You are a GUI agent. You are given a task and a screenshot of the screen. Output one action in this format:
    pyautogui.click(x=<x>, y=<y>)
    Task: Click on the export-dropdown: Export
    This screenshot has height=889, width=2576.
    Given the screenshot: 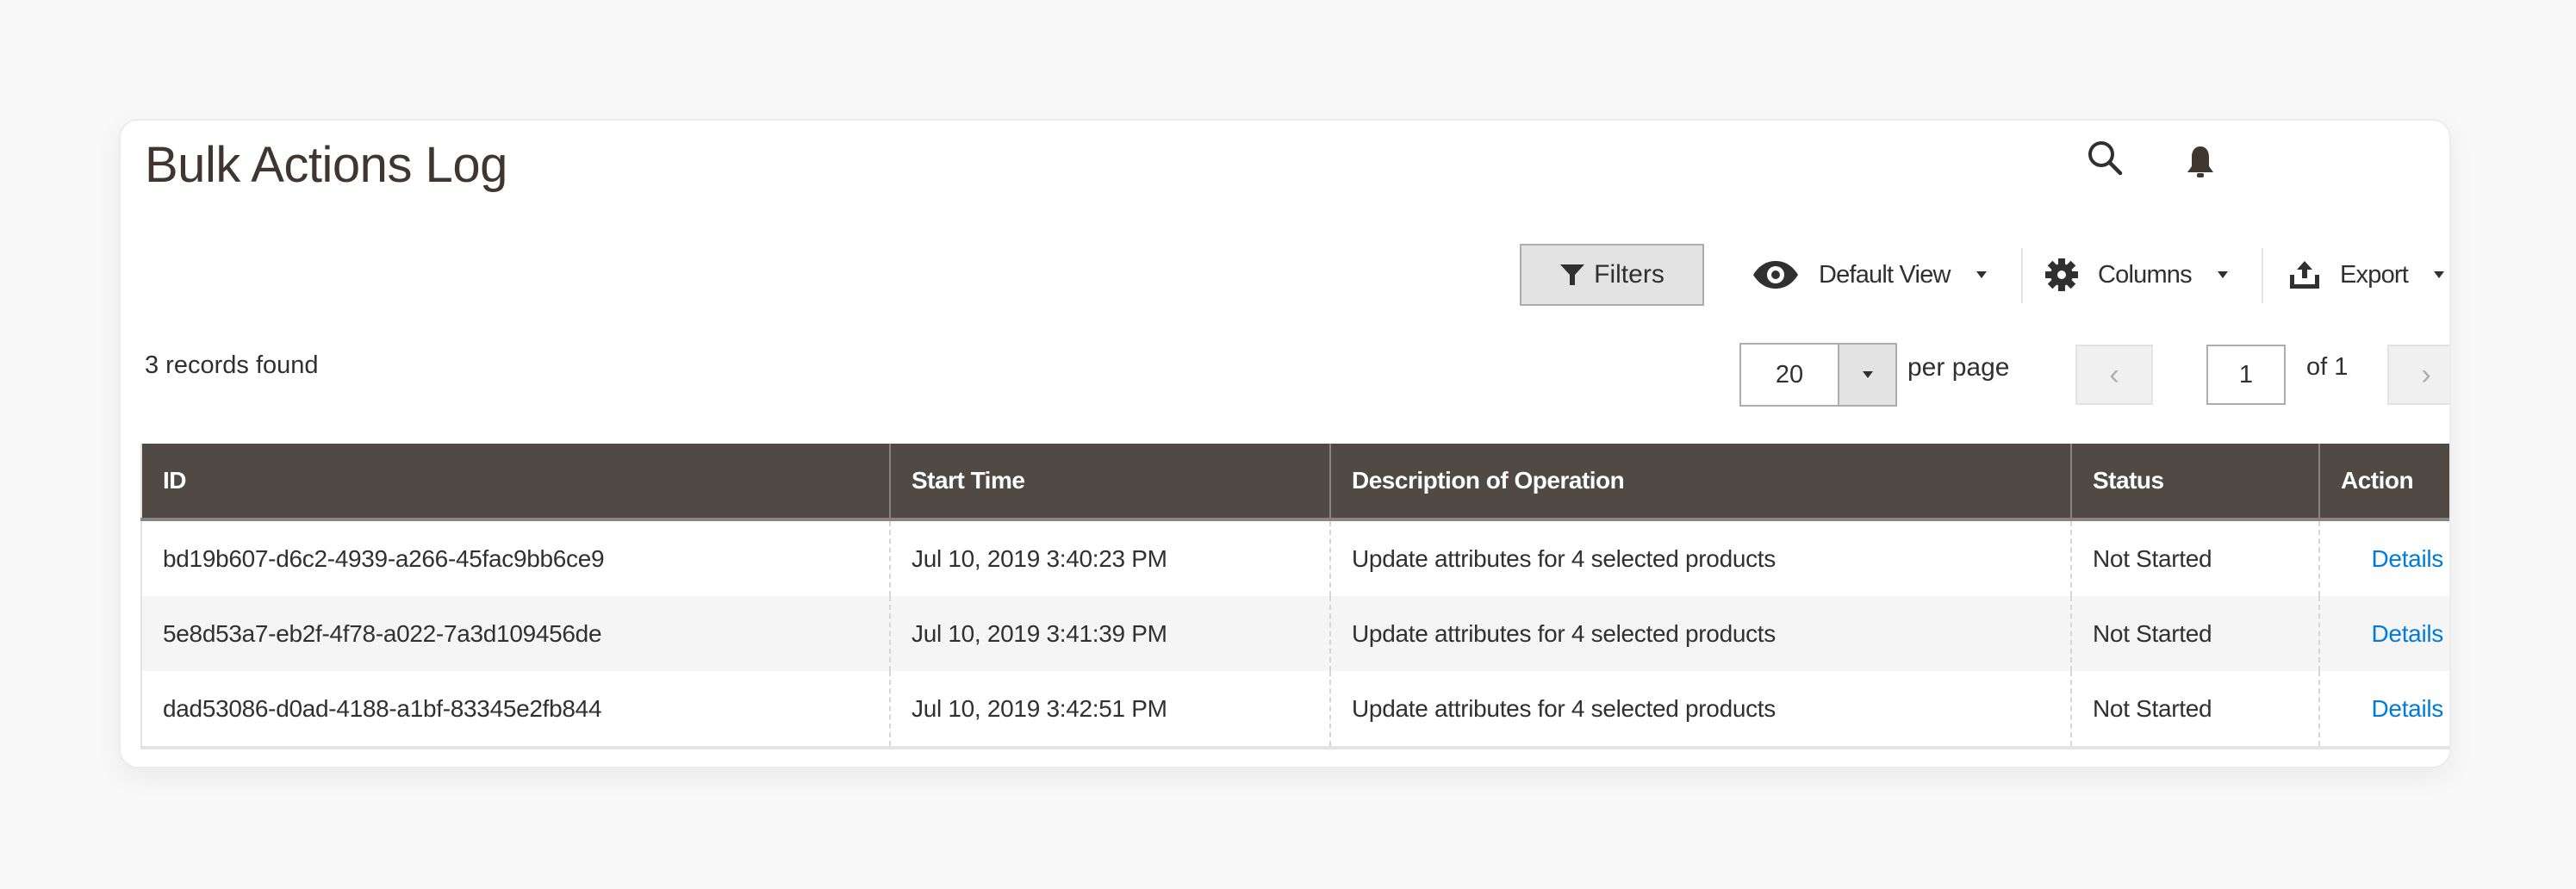 What is the action you would take?
    pyautogui.click(x=2367, y=275)
    